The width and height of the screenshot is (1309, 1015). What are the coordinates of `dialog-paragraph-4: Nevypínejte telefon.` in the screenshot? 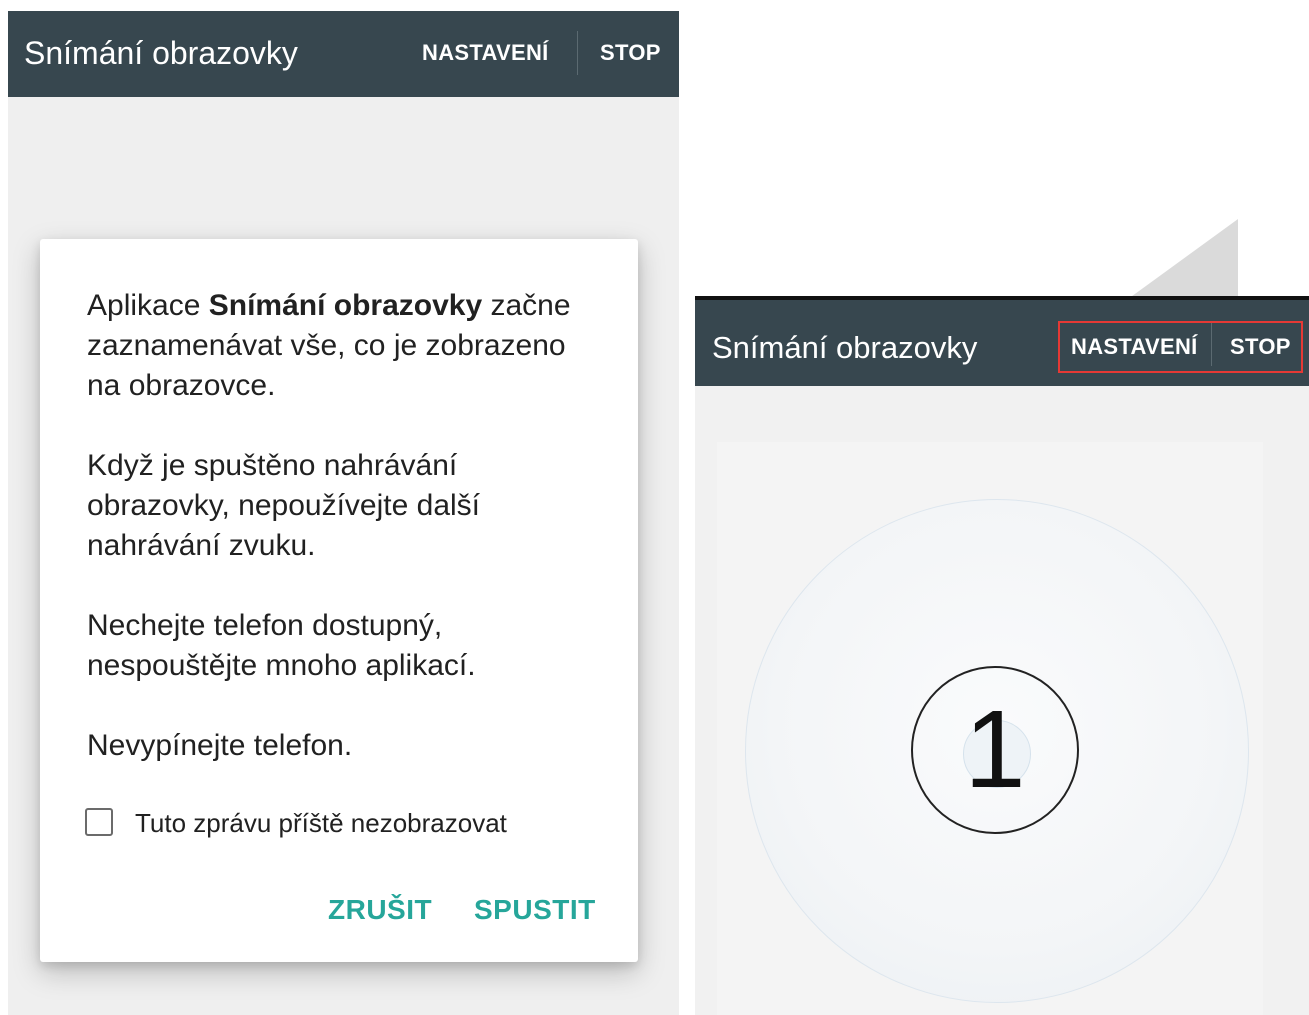 It's located at (220, 745).